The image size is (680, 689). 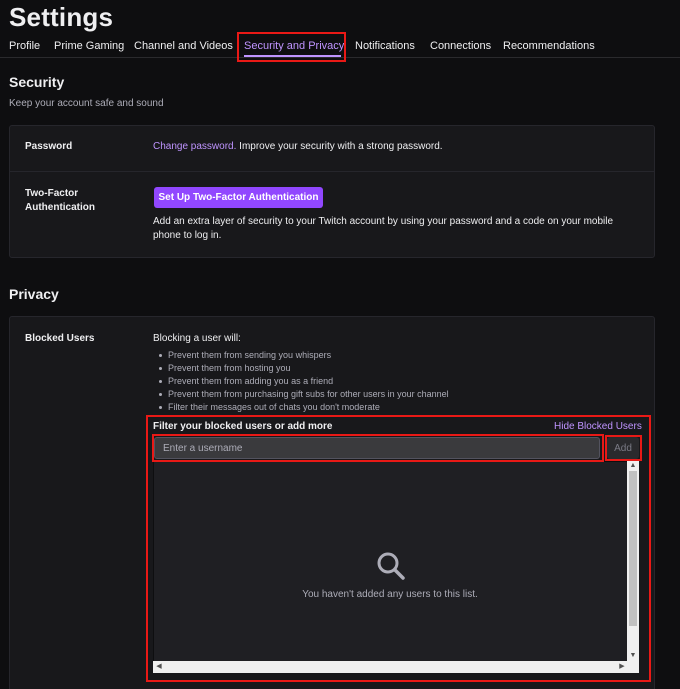 What do you see at coordinates (159, 667) in the screenshot?
I see `arrow-left-icon: ◀` at bounding box center [159, 667].